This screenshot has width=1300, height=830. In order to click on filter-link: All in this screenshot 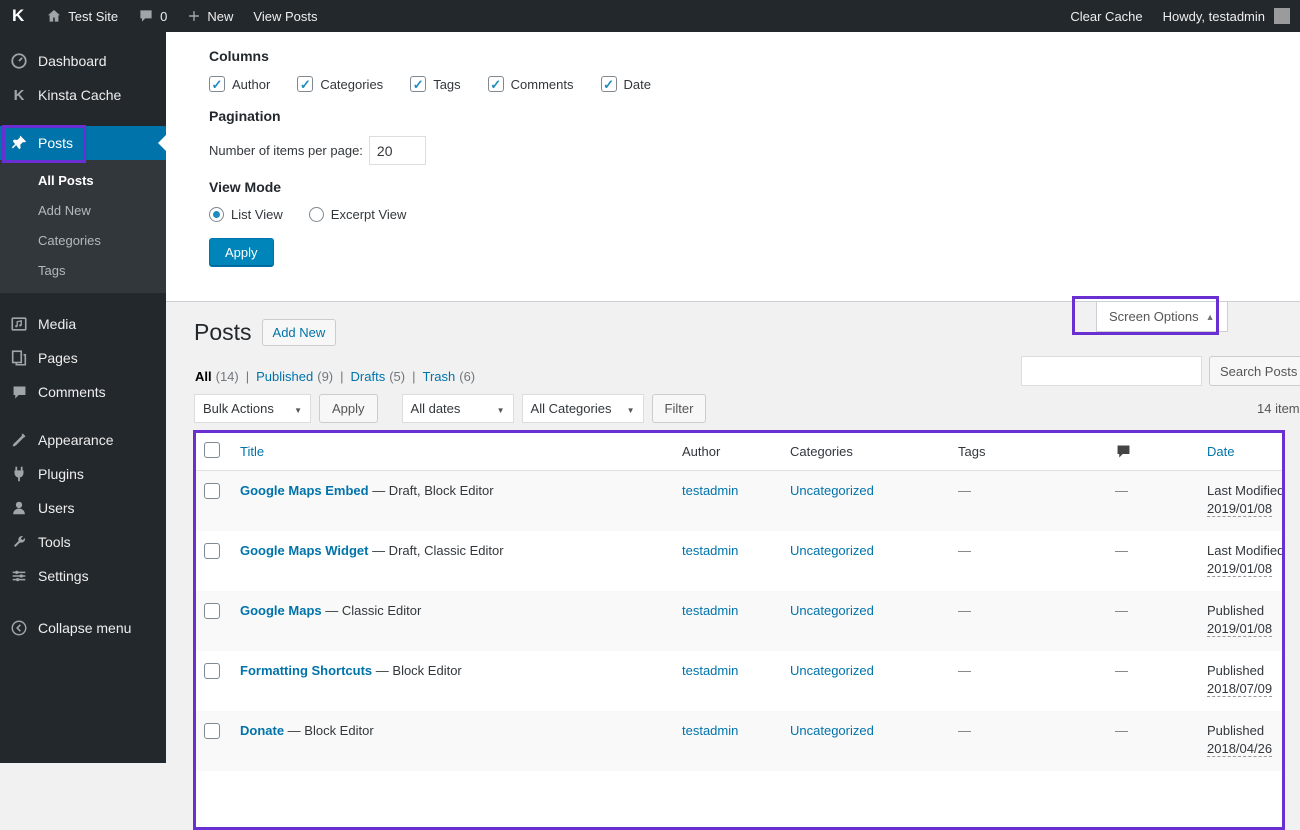, I will do `click(203, 376)`.